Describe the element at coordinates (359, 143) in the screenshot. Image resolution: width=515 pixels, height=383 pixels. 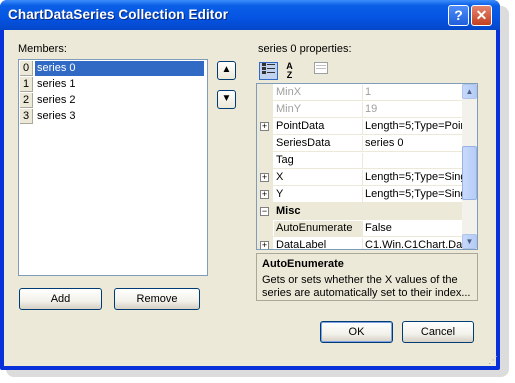
I see `property-row: SeriesData series 0` at that location.